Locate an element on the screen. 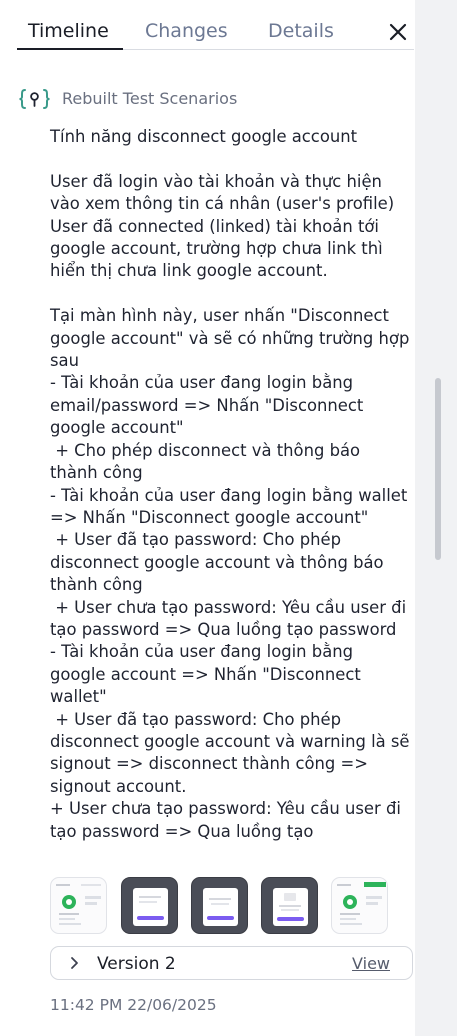 The image size is (457, 1036). tab-bar: Timeline Changes Details is located at coordinates (228, 26).